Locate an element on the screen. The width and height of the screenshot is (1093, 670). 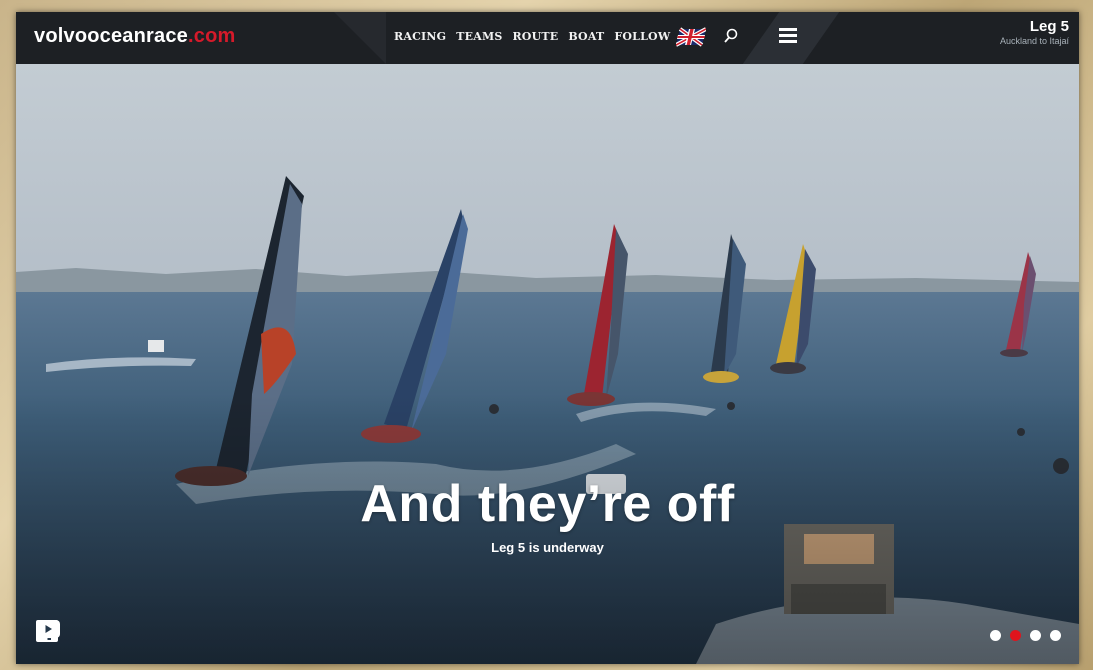
site-logo: volvooceanrace.com is located at coordinates (134, 36).